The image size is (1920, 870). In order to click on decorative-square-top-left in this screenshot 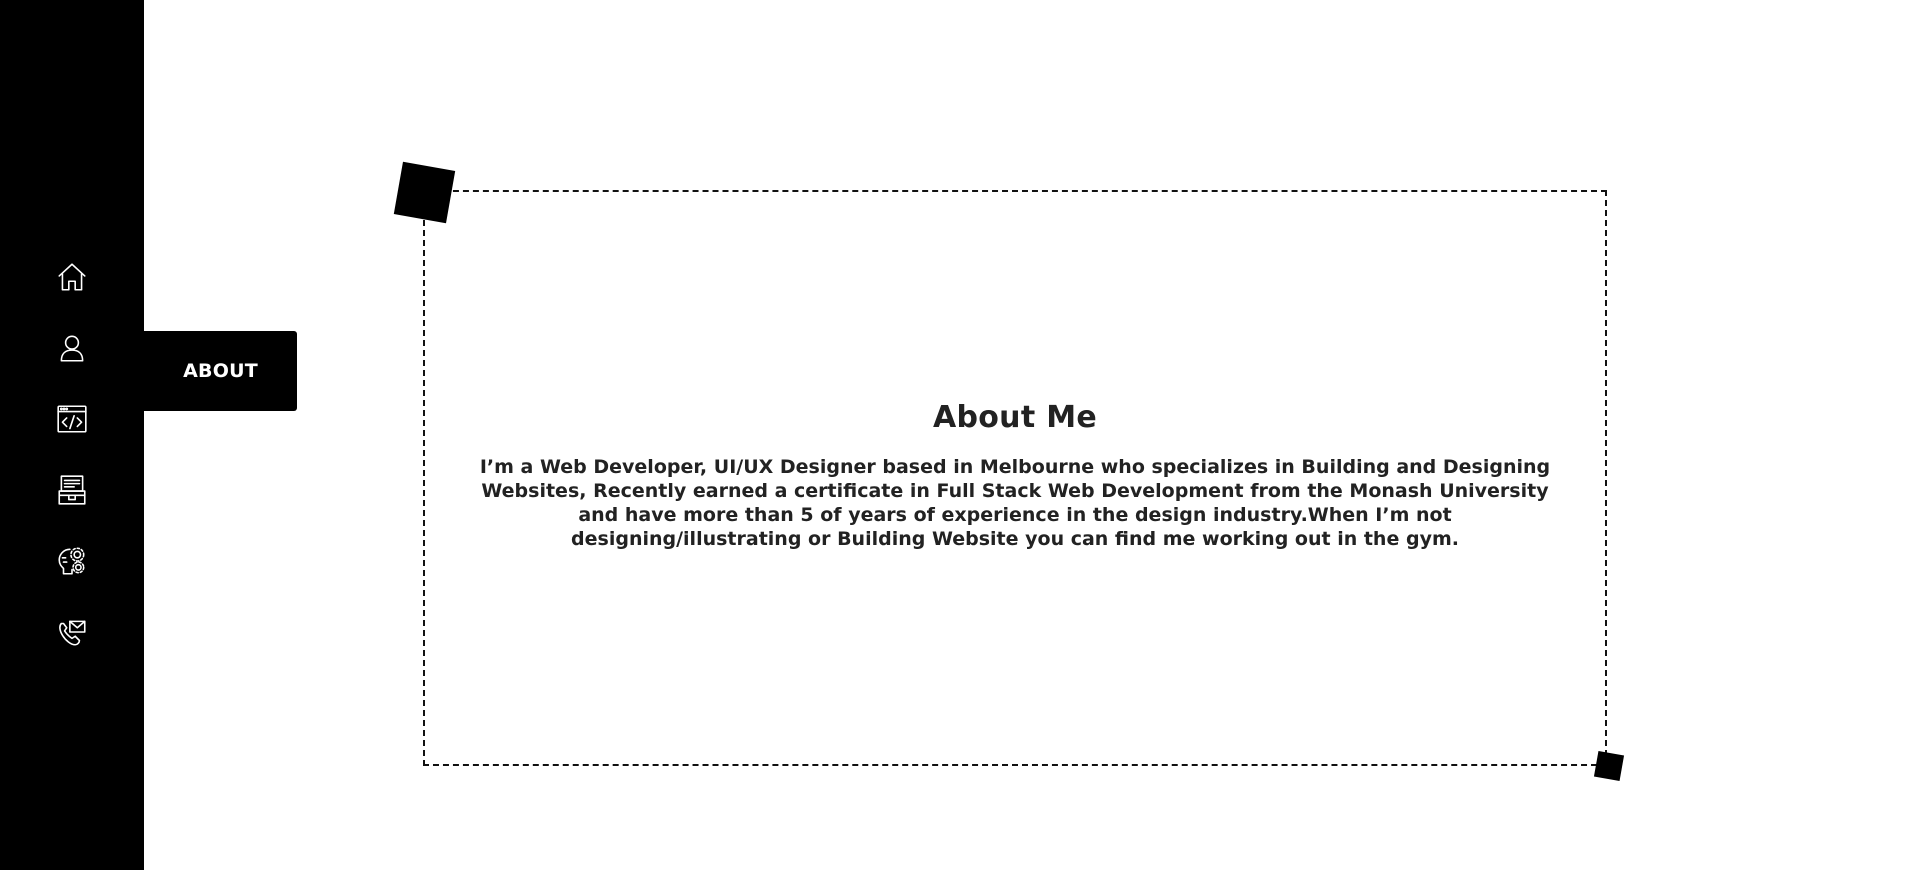, I will do `click(424, 192)`.